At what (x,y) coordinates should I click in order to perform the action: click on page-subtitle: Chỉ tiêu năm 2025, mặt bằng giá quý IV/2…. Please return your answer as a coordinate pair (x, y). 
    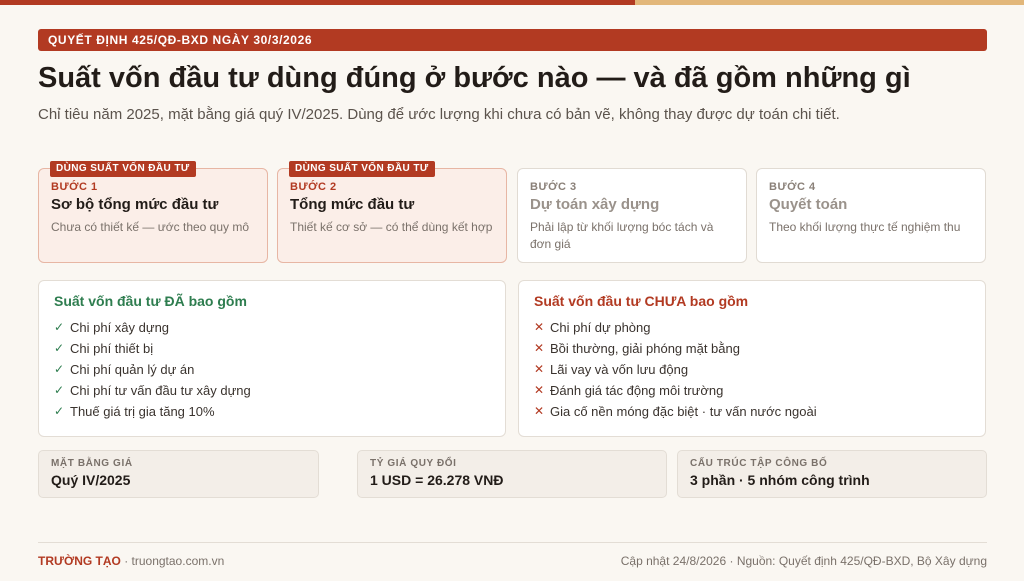
    Looking at the image, I should click on (439, 114).